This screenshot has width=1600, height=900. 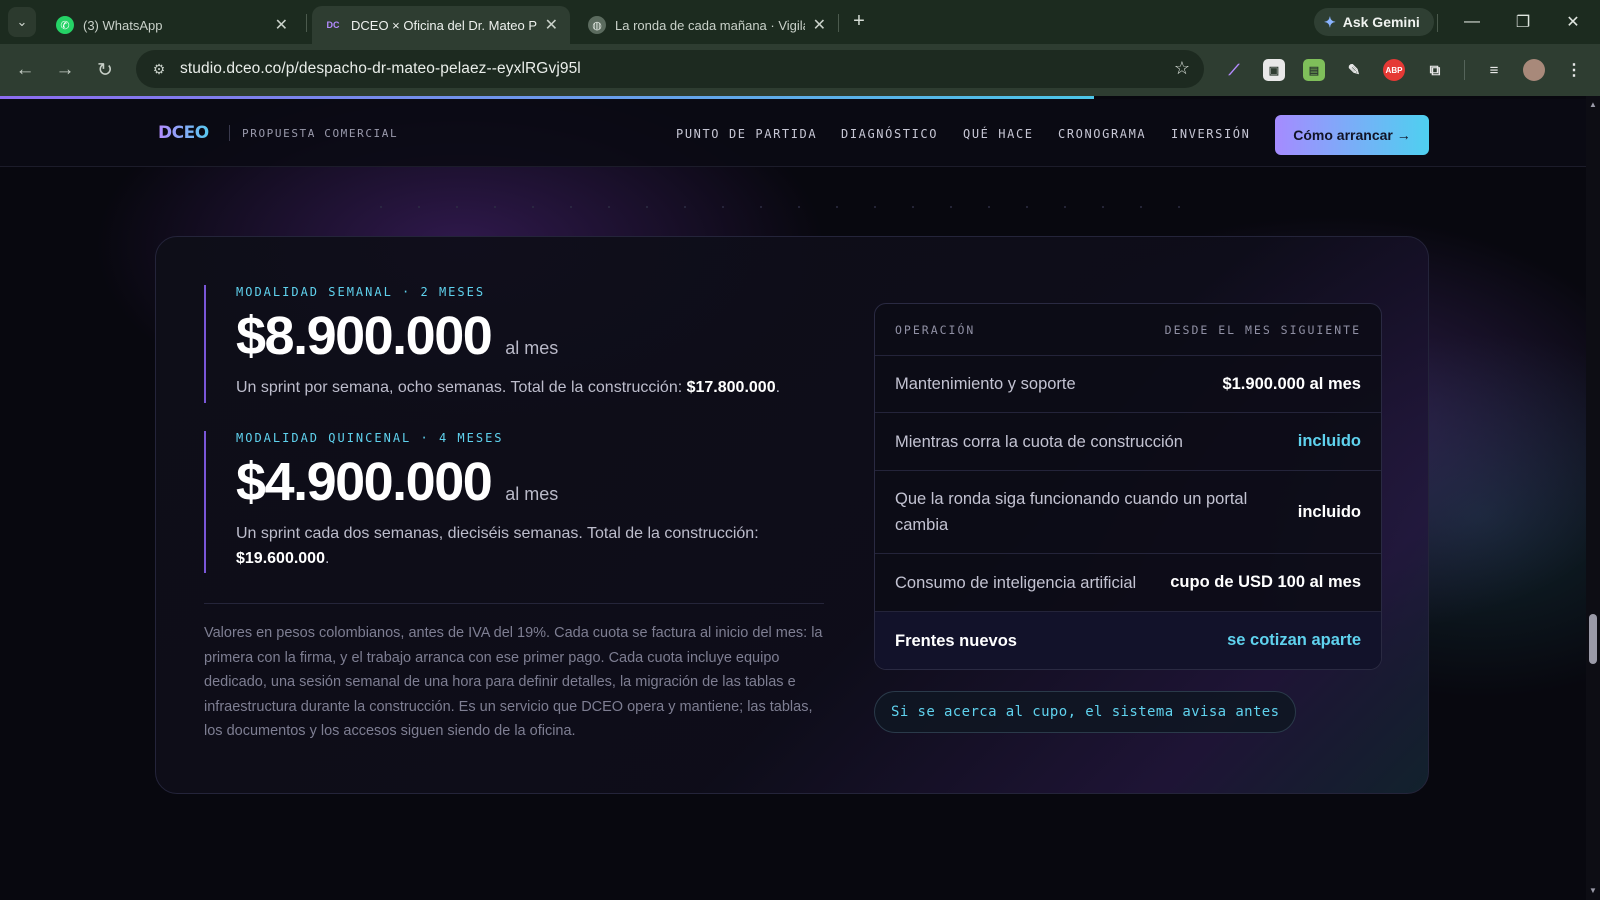 What do you see at coordinates (731, 387) in the screenshot?
I see `plan-total: $17.800.000` at bounding box center [731, 387].